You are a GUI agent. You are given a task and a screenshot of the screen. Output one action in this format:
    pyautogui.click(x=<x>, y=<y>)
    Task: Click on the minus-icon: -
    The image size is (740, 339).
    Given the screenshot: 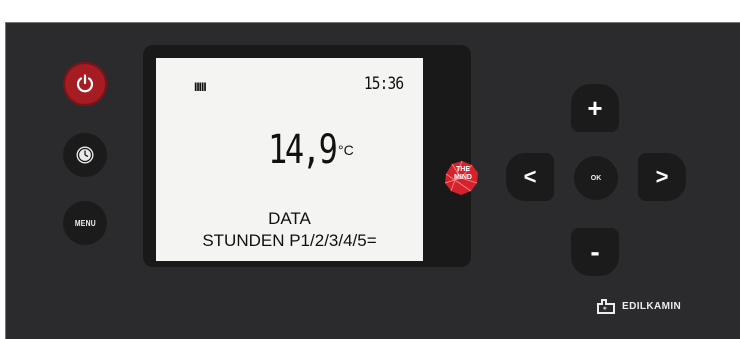 What is the action you would take?
    pyautogui.click(x=595, y=251)
    